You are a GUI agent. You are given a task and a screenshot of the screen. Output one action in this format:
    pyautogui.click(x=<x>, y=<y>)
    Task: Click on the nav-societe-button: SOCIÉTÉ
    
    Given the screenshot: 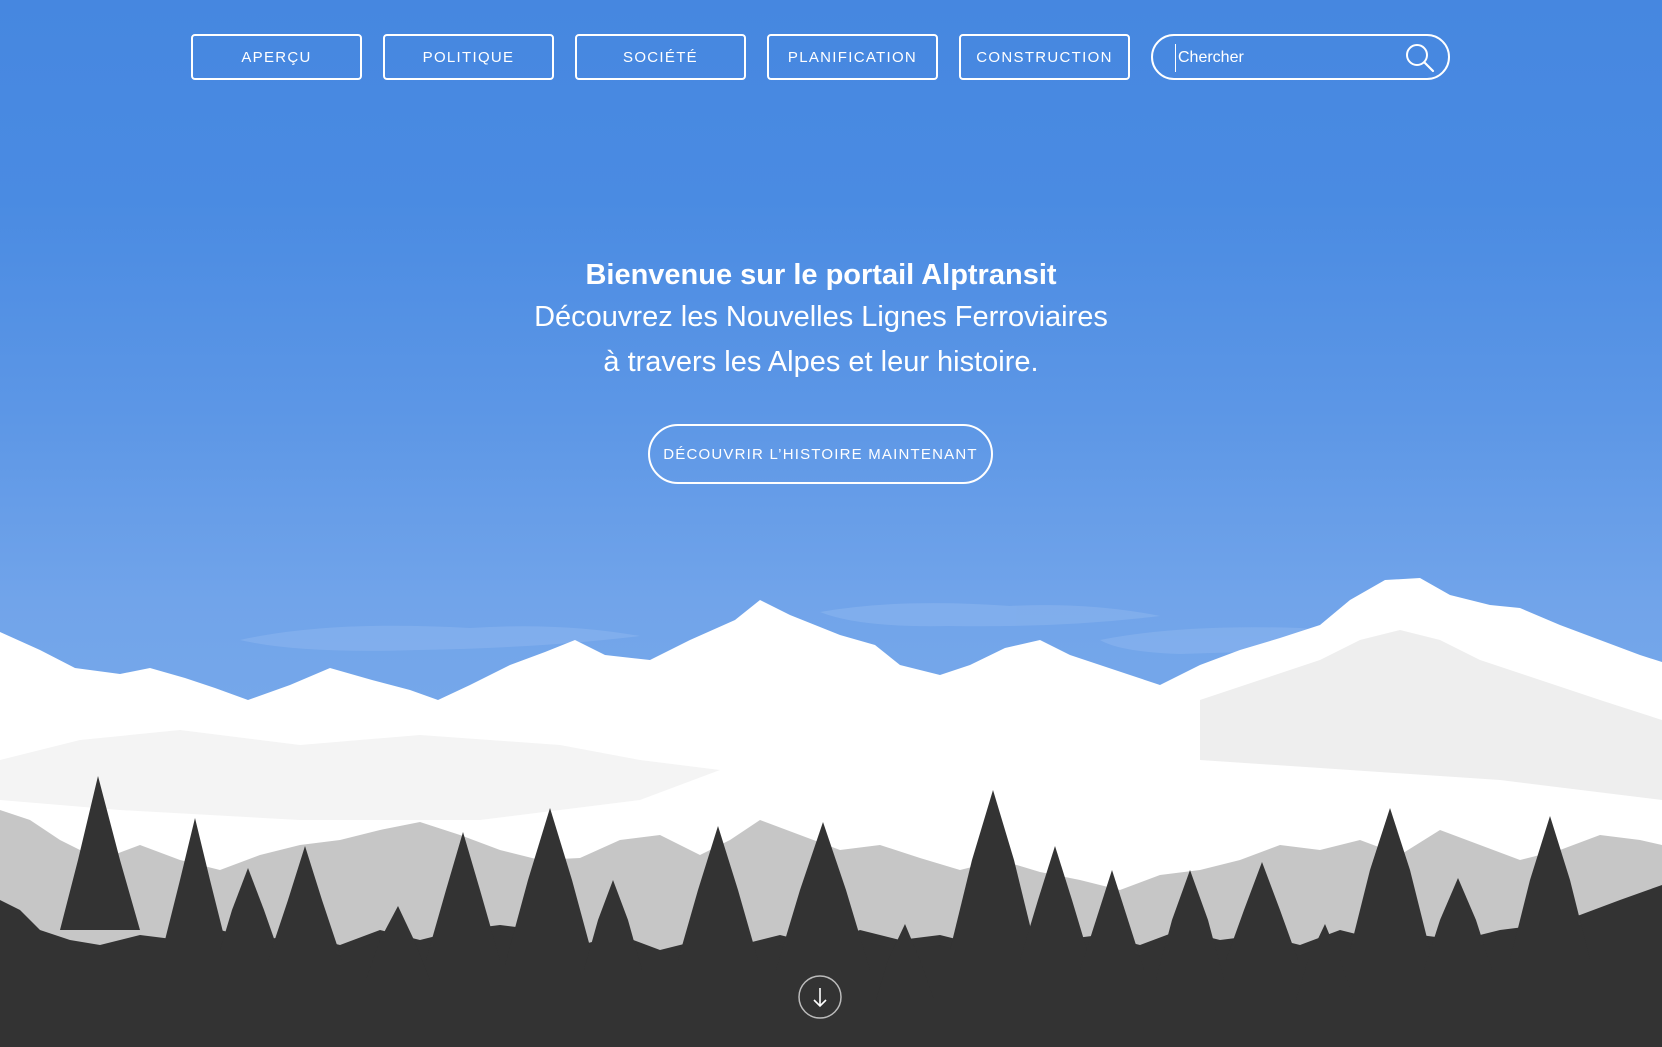 What is the action you would take?
    pyautogui.click(x=660, y=57)
    